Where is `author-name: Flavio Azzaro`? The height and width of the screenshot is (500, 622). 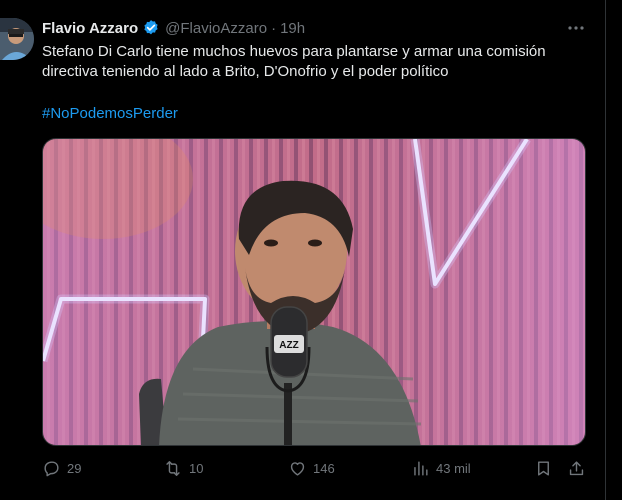 author-name: Flavio Azzaro is located at coordinates (90, 28).